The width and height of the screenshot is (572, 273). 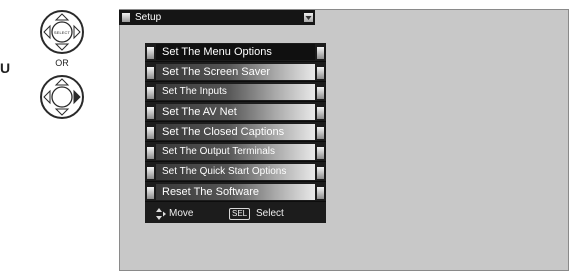 What do you see at coordinates (211, 192) in the screenshot?
I see `menu-item-label: Reset The Software` at bounding box center [211, 192].